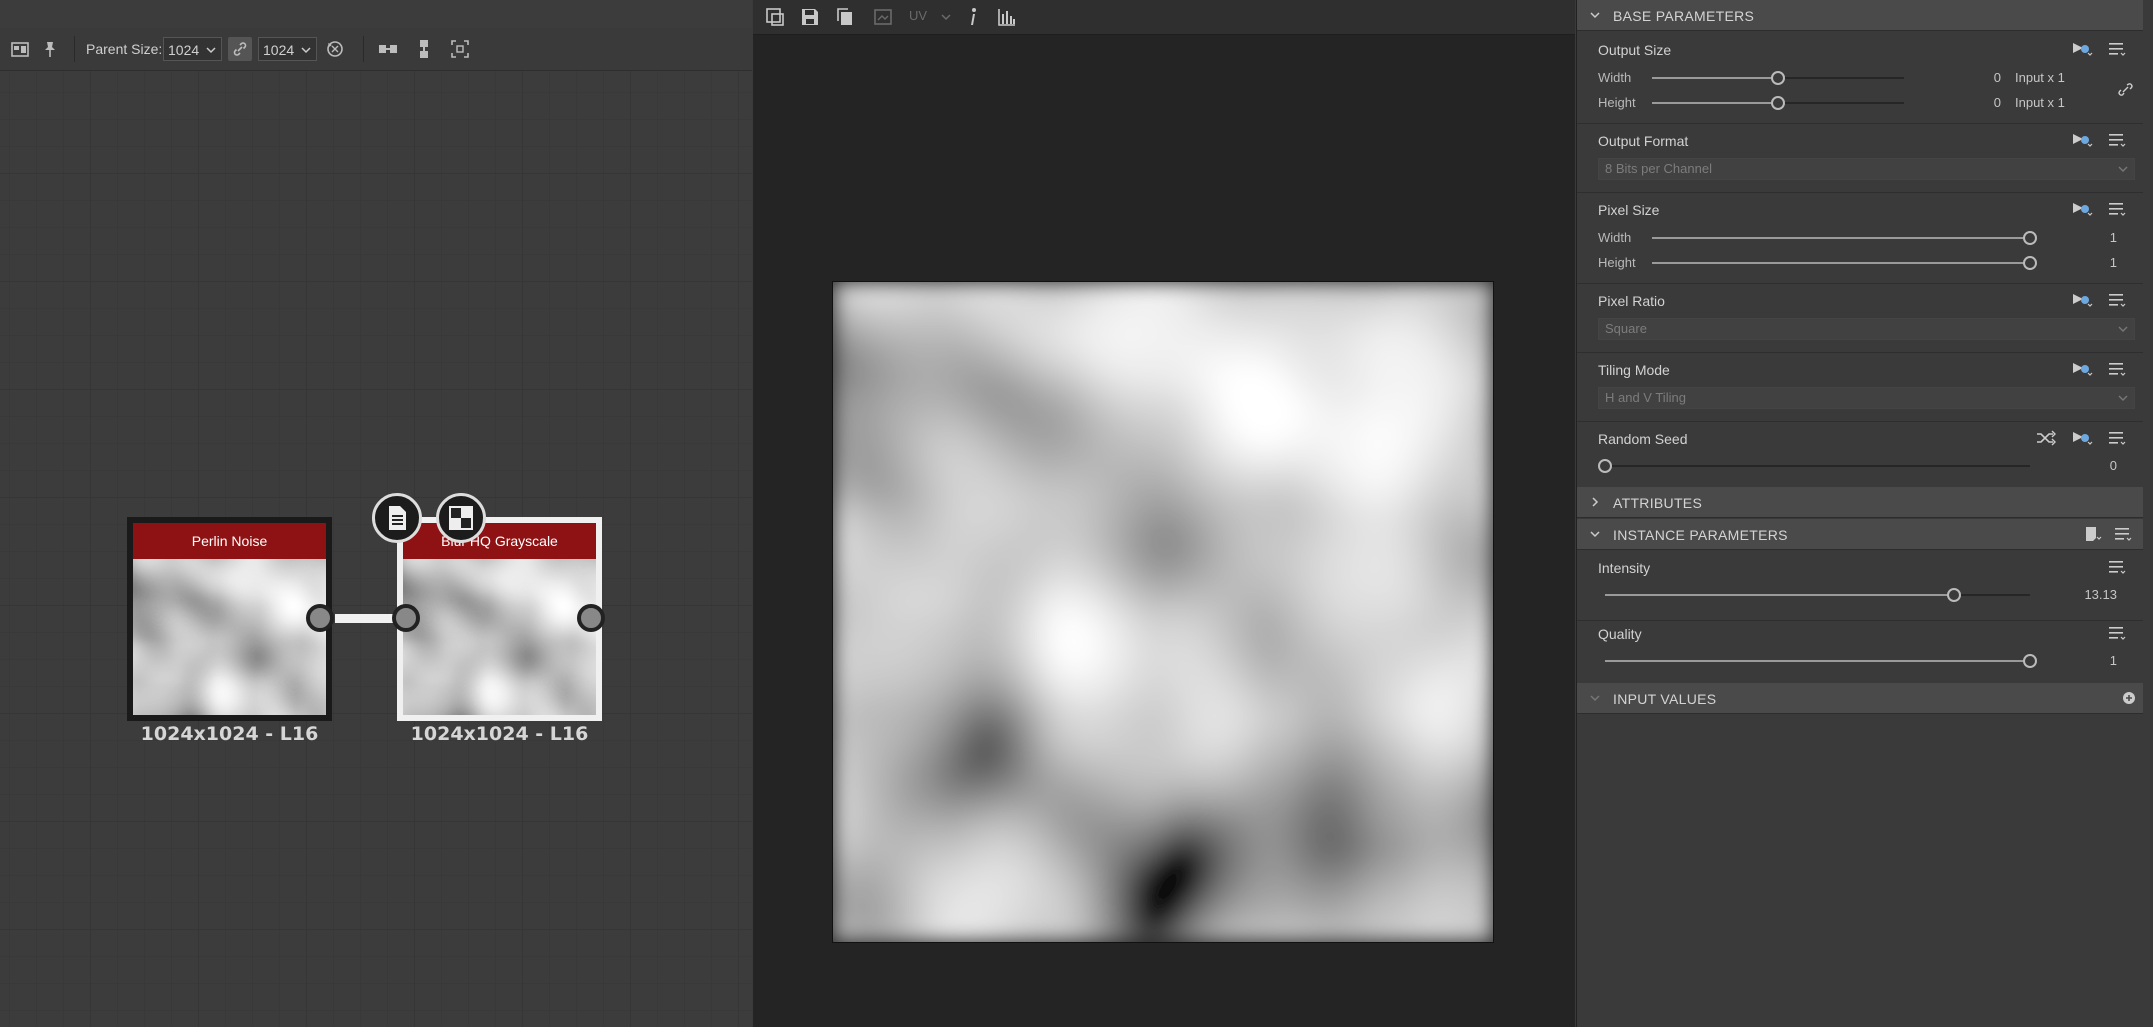 The image size is (2153, 1027). What do you see at coordinates (1634, 370) in the screenshot?
I see `tiling-mode-title: Tiling Mode` at bounding box center [1634, 370].